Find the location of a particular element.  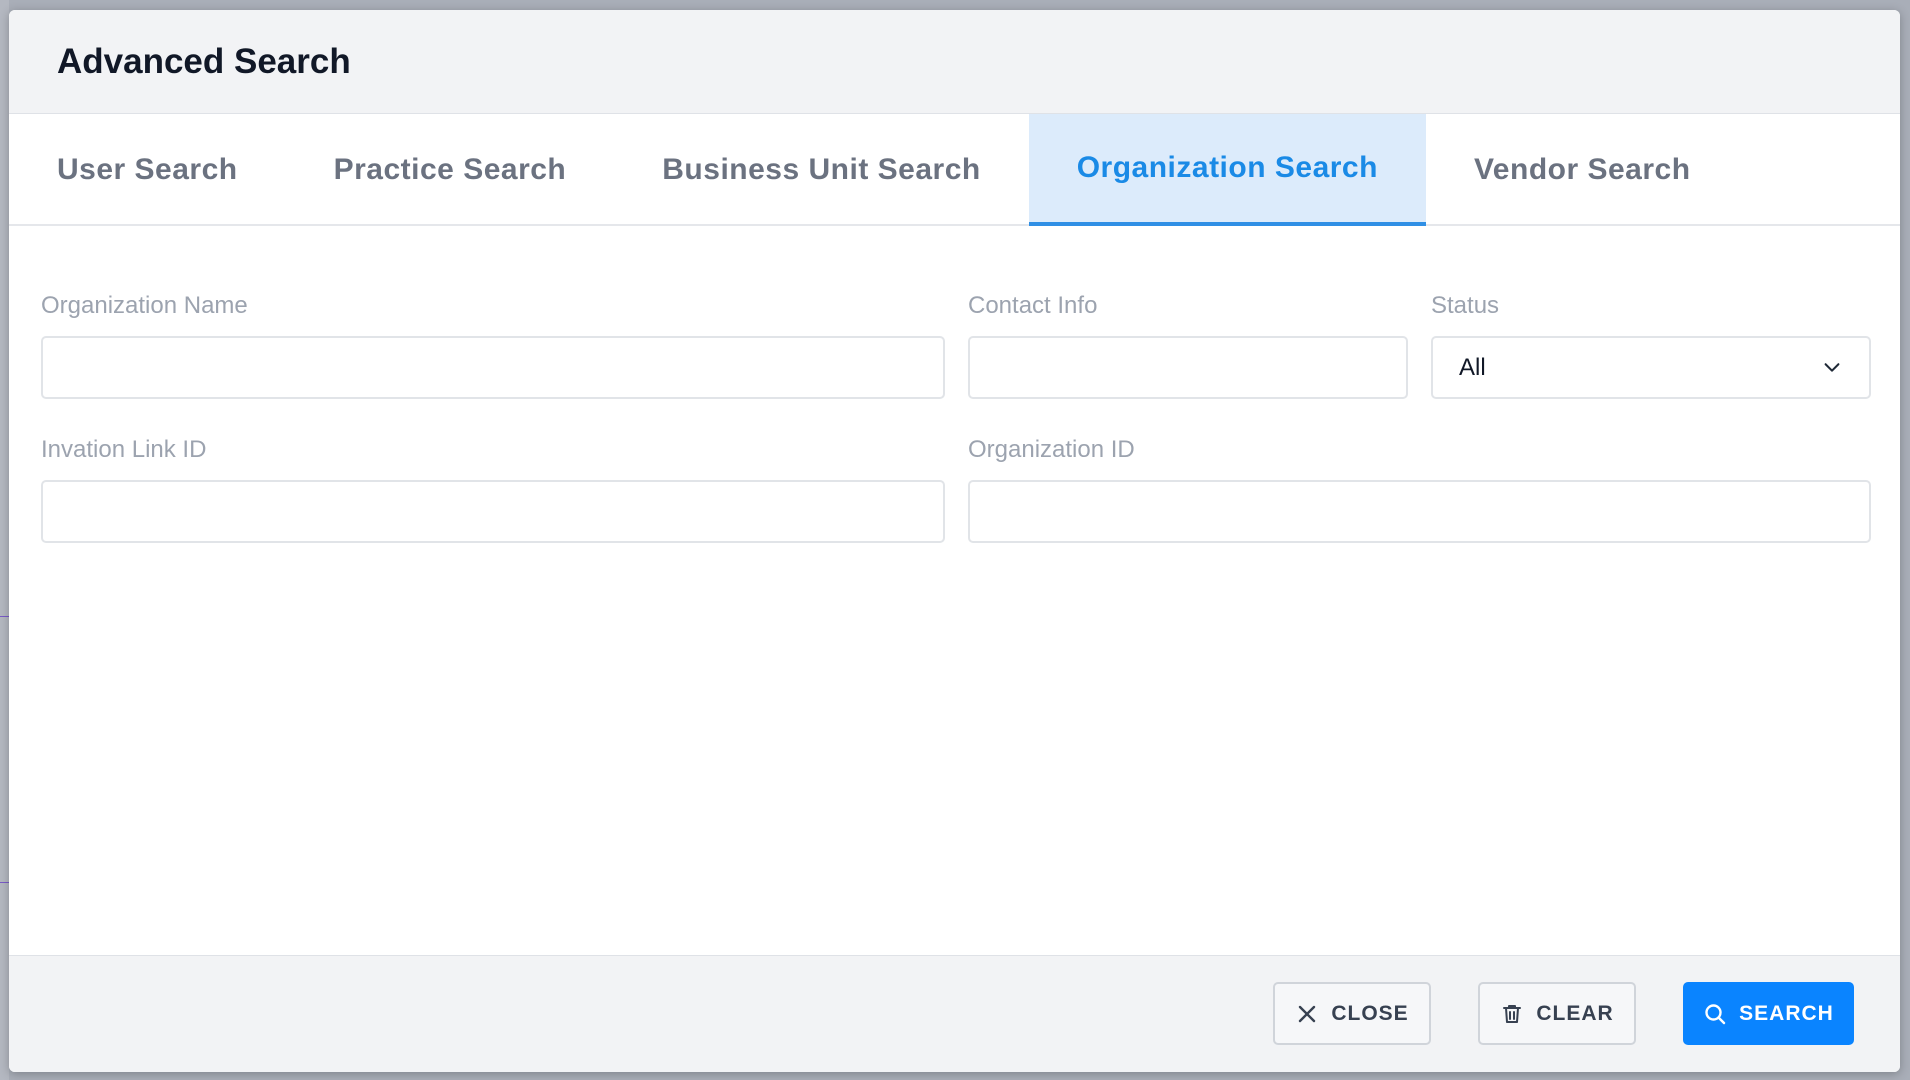

tab-vendor-search: Vendor Search is located at coordinates (1582, 170).